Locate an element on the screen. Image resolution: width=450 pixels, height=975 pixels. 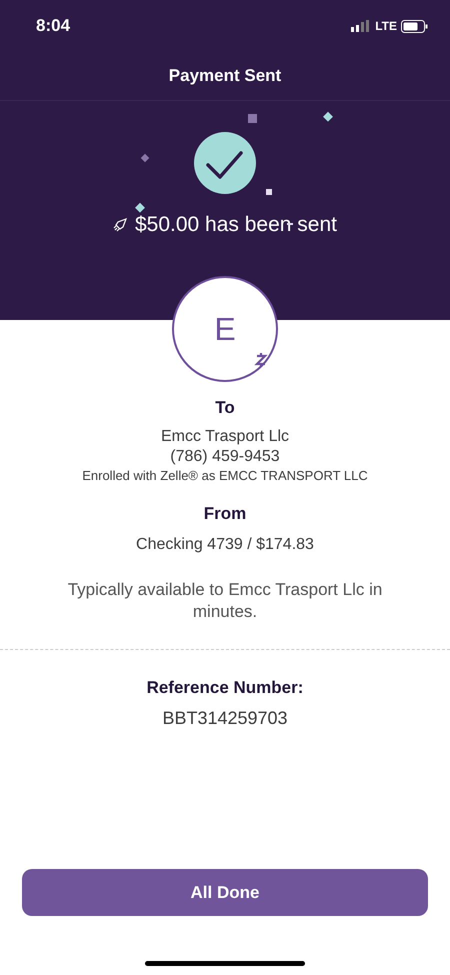
recipient-name: Emcc Trasport Llc is located at coordinates (225, 437).